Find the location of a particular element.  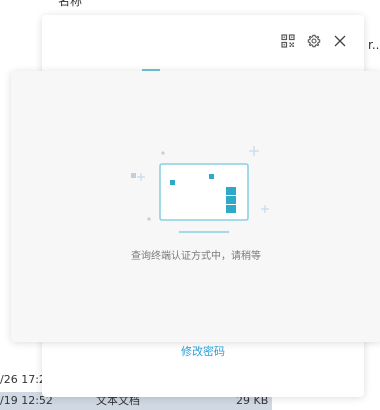

gear-icon is located at coordinates (314, 41).